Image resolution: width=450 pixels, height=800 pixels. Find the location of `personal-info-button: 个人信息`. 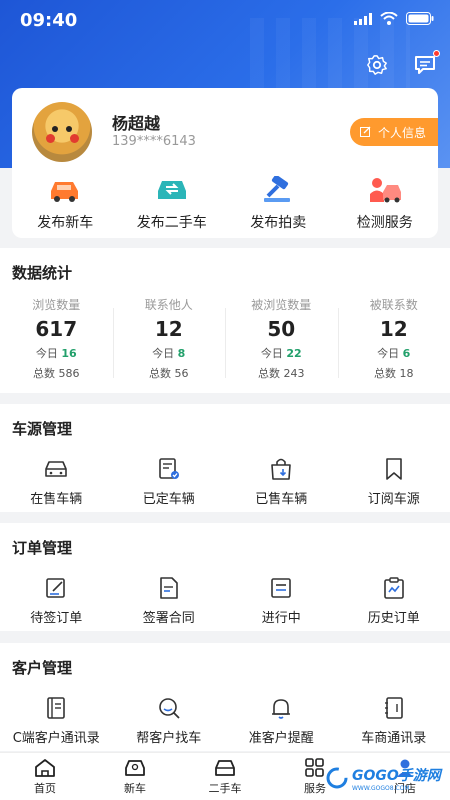

personal-info-button: 个人信息 is located at coordinates (393, 132).